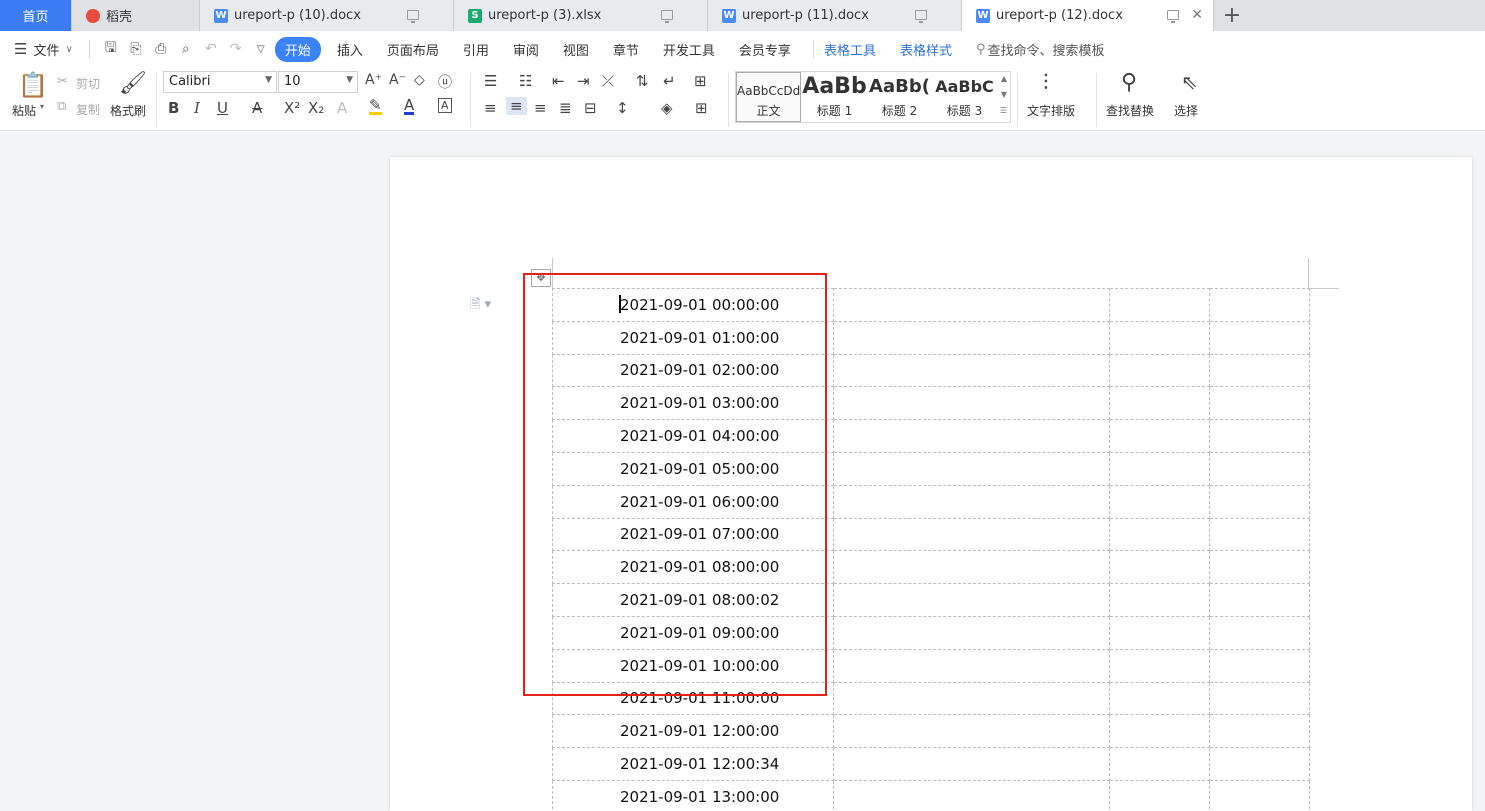  Describe the element at coordinates (541, 278) in the screenshot. I see `table-move-handle: ✥` at that location.